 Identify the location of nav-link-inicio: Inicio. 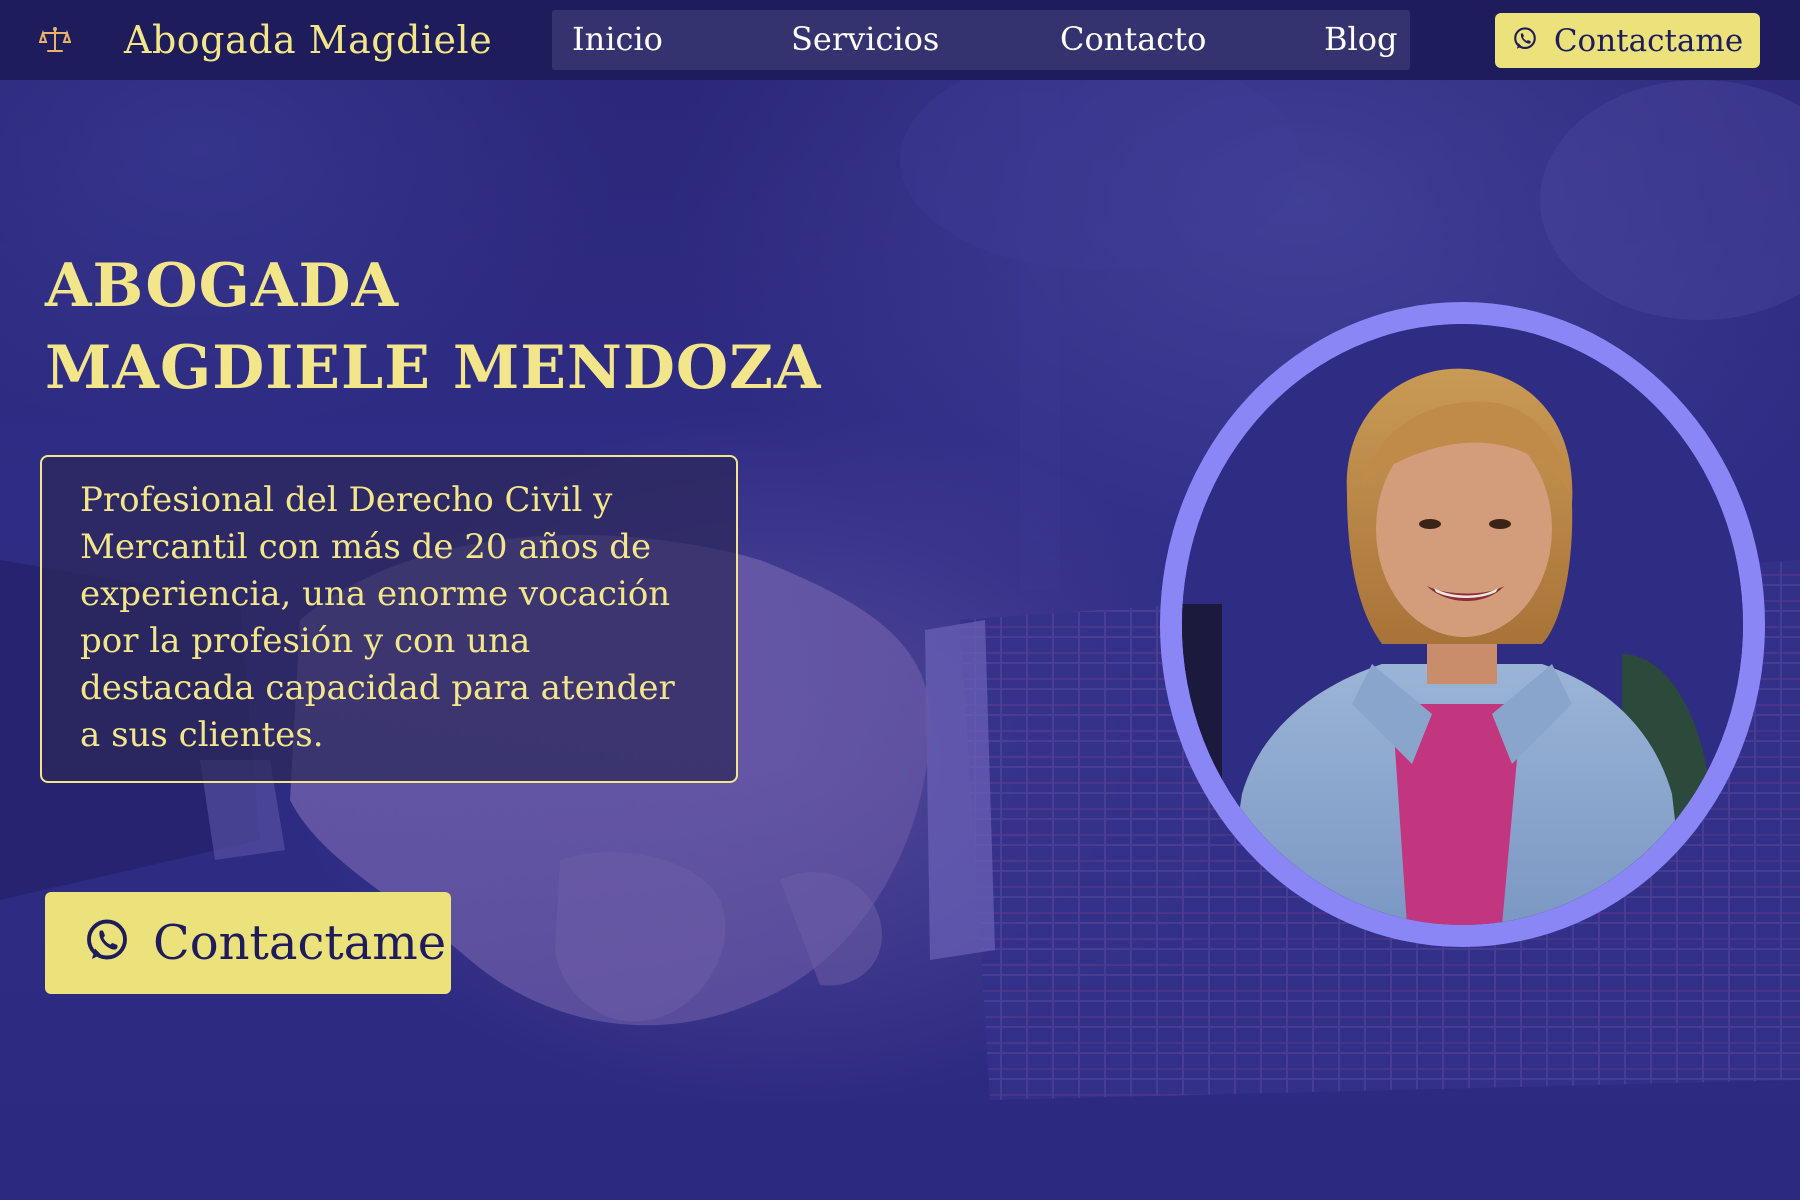
(617, 39).